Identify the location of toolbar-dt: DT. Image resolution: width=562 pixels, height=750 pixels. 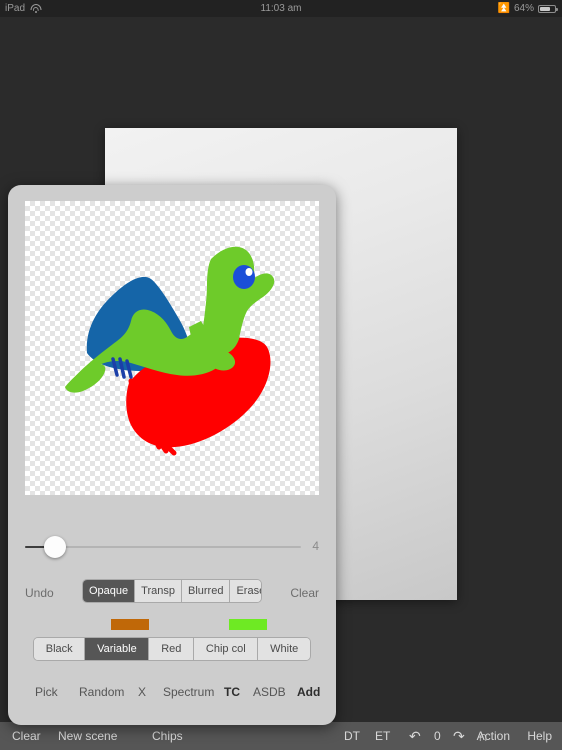
(352, 736).